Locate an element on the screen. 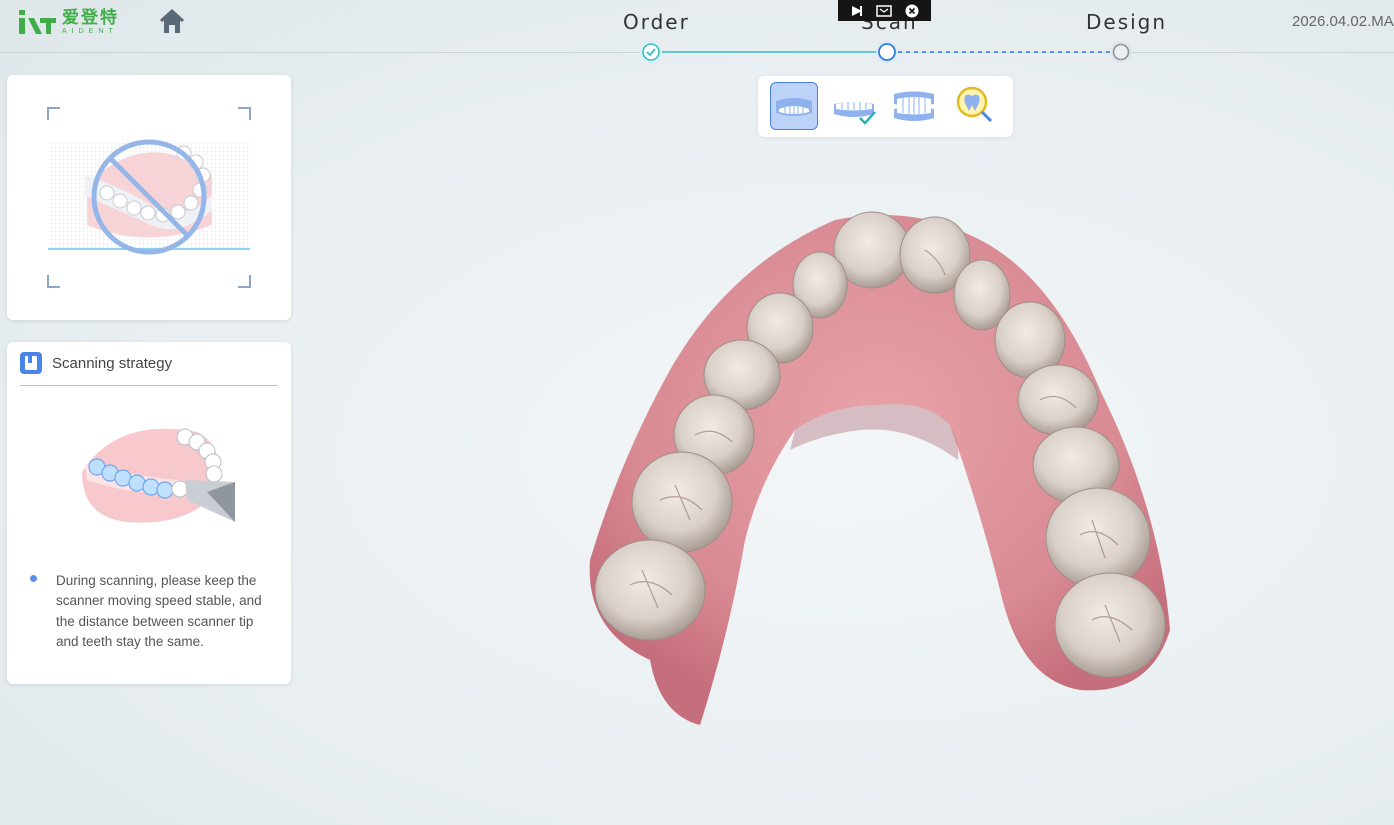 The image size is (1394, 825). step-scan-node is located at coordinates (887, 52).